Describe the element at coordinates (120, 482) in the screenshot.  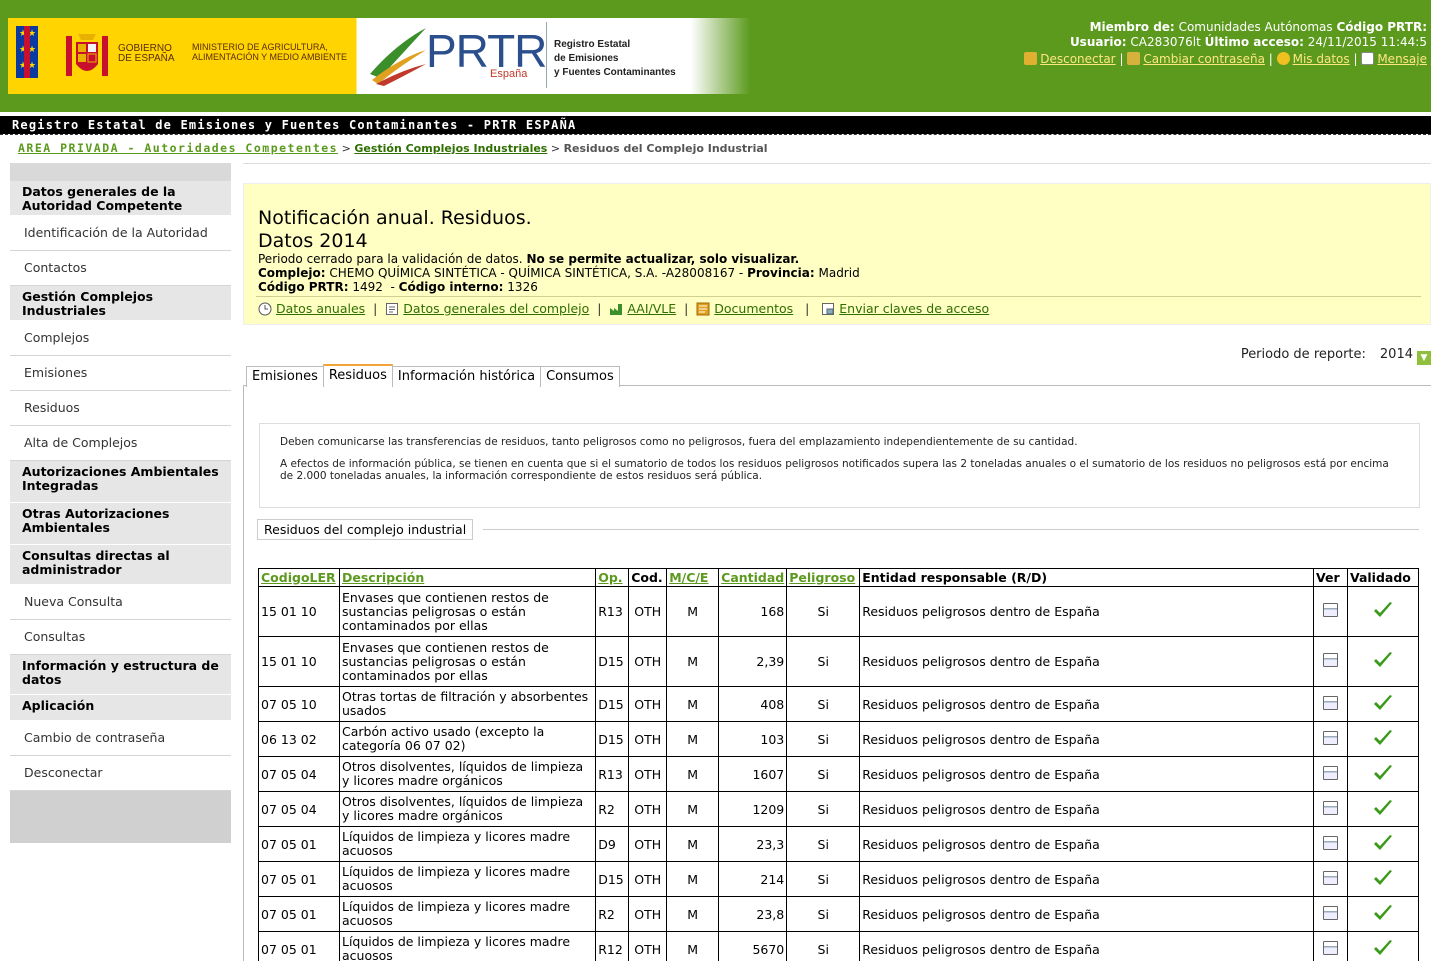
I see `sidebar-section-aai: Autorizaciones Ambientales Integradas` at that location.